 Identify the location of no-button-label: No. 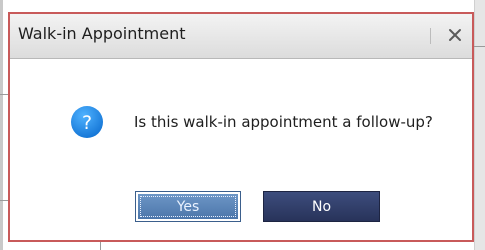
(321, 206).